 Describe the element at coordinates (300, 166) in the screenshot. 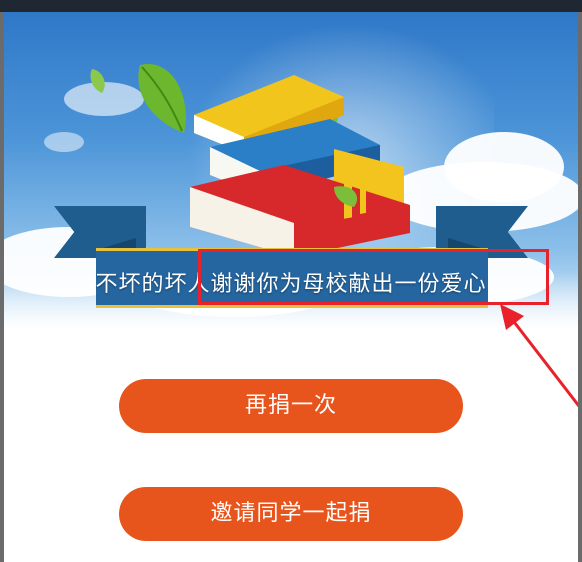

I see `books-illustration` at that location.